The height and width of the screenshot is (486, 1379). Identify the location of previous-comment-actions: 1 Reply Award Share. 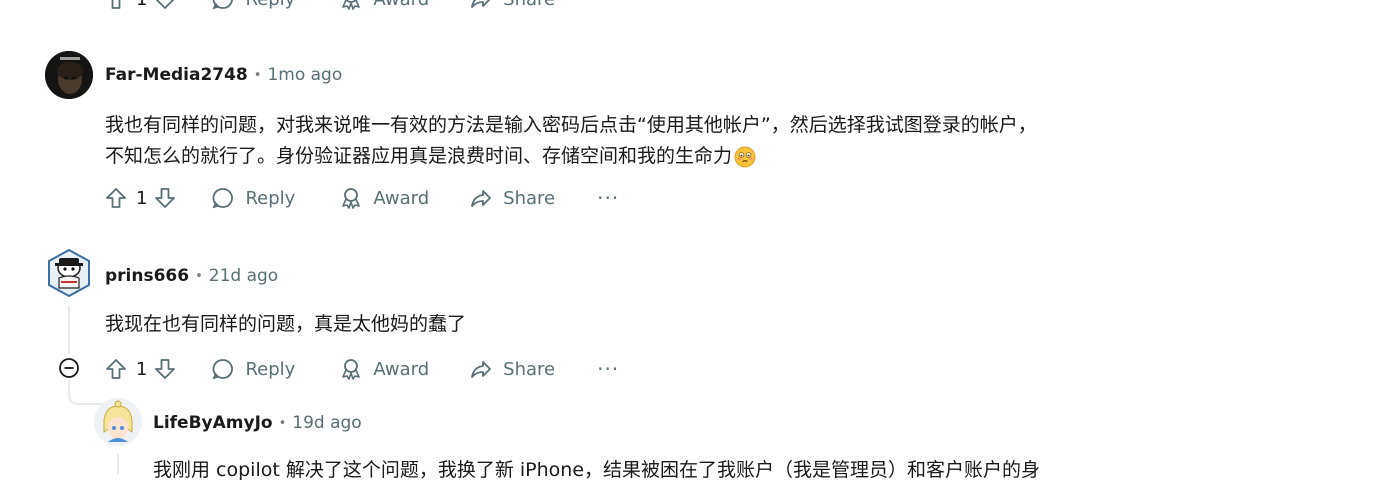
(329, 7).